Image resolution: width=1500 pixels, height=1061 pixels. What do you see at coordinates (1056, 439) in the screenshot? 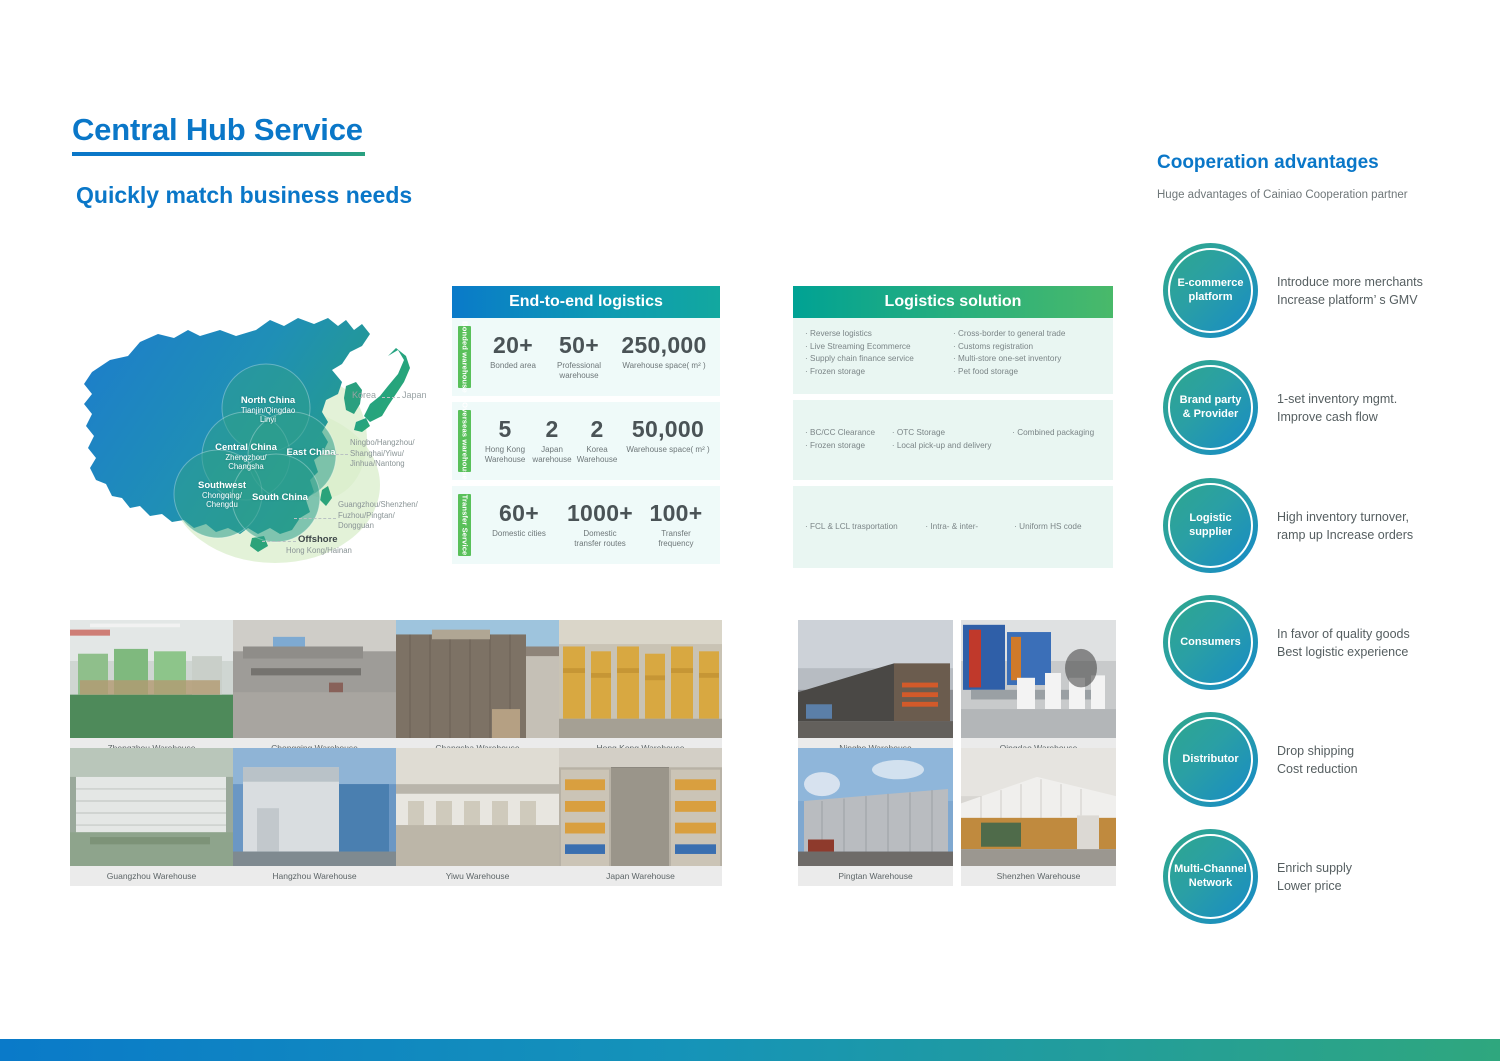
I see `ls-column: · Combined packaging` at bounding box center [1056, 439].